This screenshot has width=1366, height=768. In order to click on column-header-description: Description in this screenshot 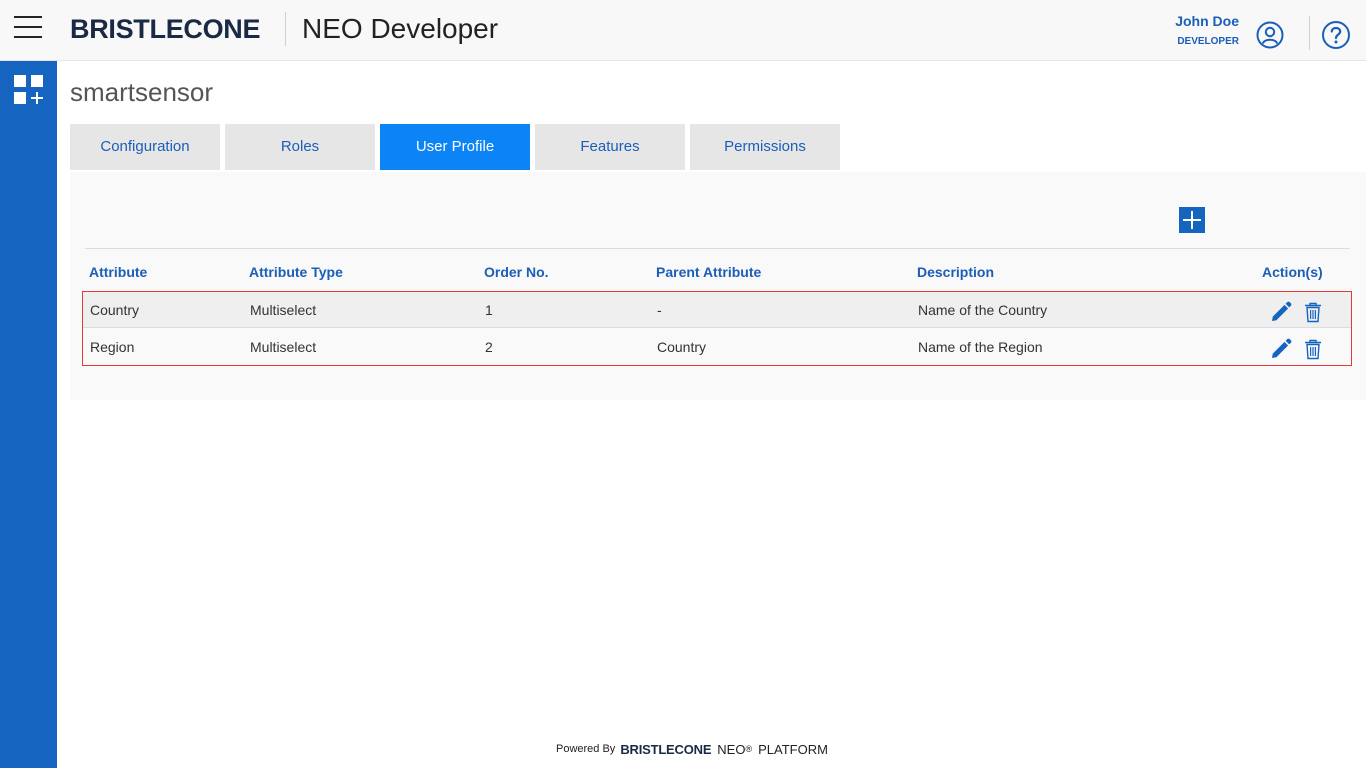, I will do `click(955, 272)`.